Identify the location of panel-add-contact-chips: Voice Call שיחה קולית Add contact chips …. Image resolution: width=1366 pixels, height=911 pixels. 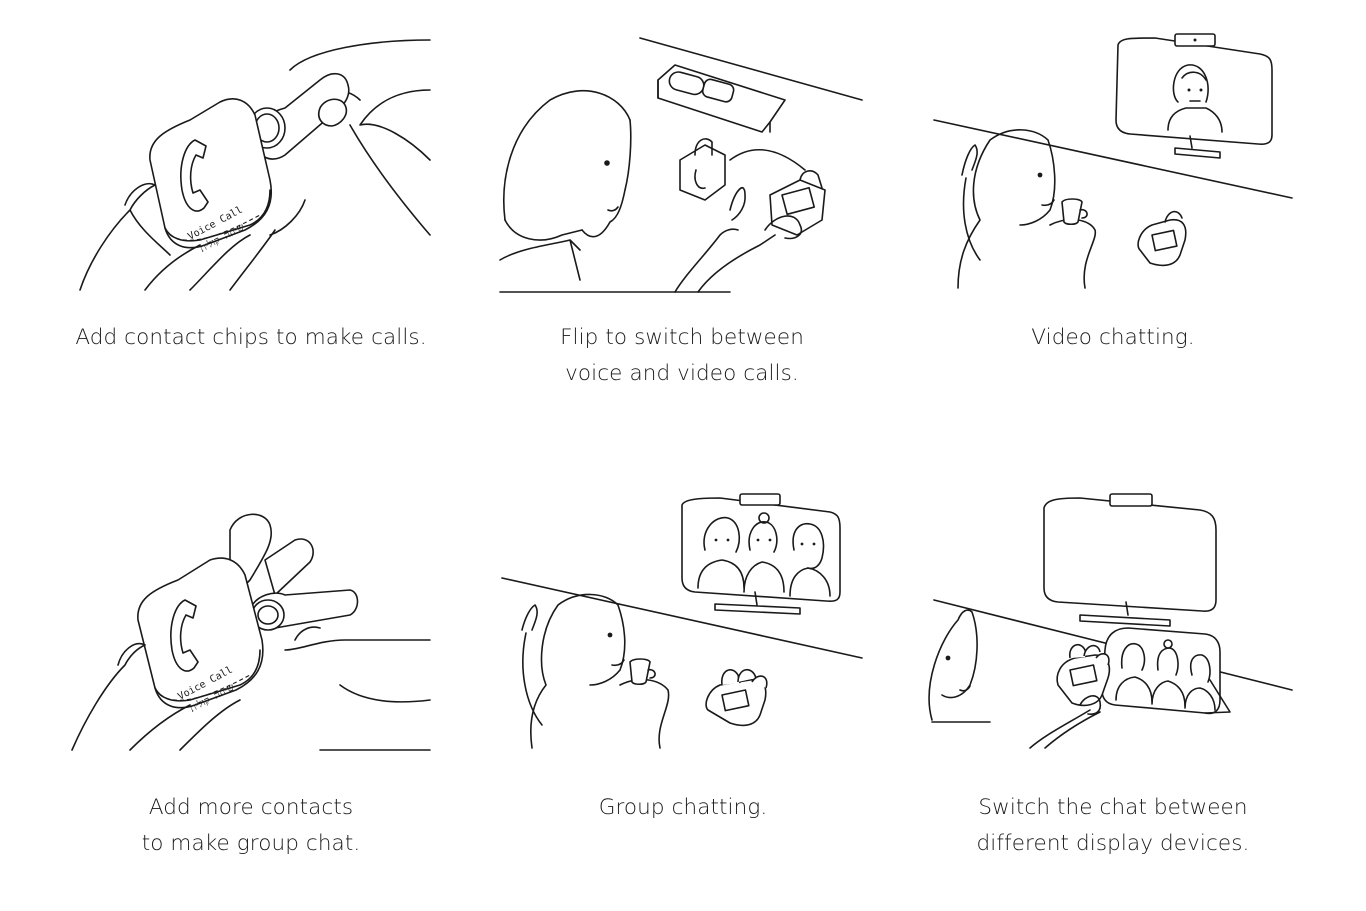
(255, 190).